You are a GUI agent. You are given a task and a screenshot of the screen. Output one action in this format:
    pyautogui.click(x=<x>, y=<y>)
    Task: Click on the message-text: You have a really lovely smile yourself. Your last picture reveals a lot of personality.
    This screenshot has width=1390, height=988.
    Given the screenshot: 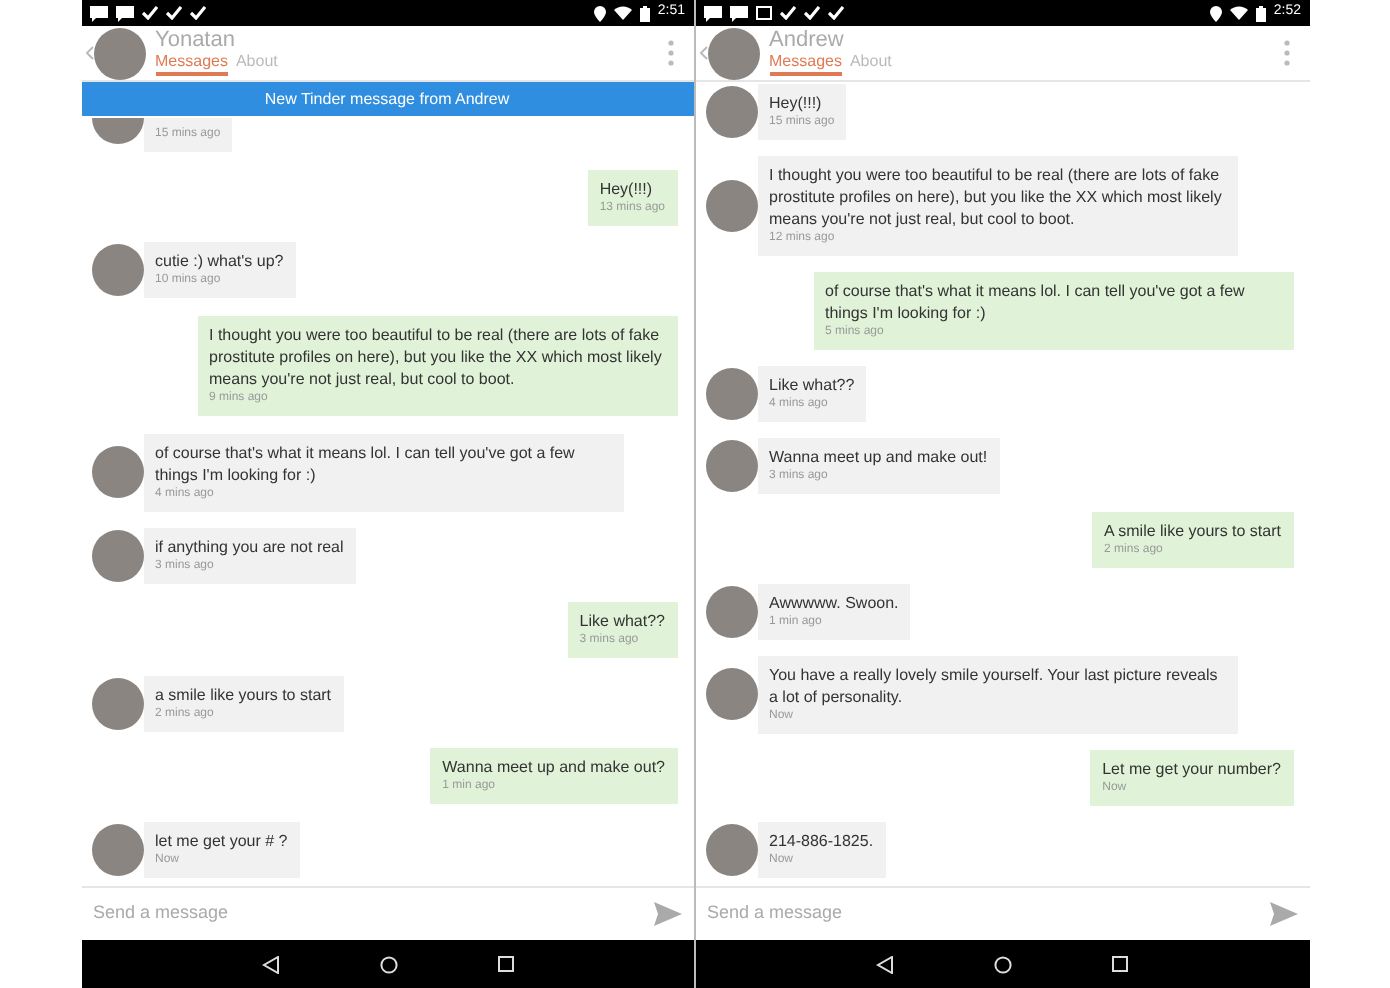 What is the action you would take?
    pyautogui.click(x=994, y=685)
    